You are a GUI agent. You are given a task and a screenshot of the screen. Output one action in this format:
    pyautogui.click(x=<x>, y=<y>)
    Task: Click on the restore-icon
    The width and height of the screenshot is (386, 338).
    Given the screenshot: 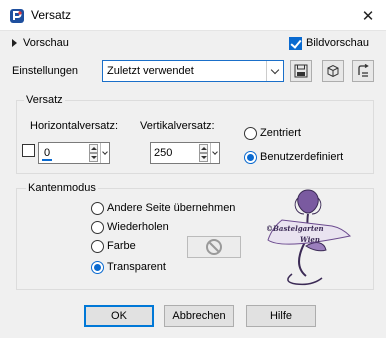 What is the action you would take?
    pyautogui.click(x=363, y=70)
    